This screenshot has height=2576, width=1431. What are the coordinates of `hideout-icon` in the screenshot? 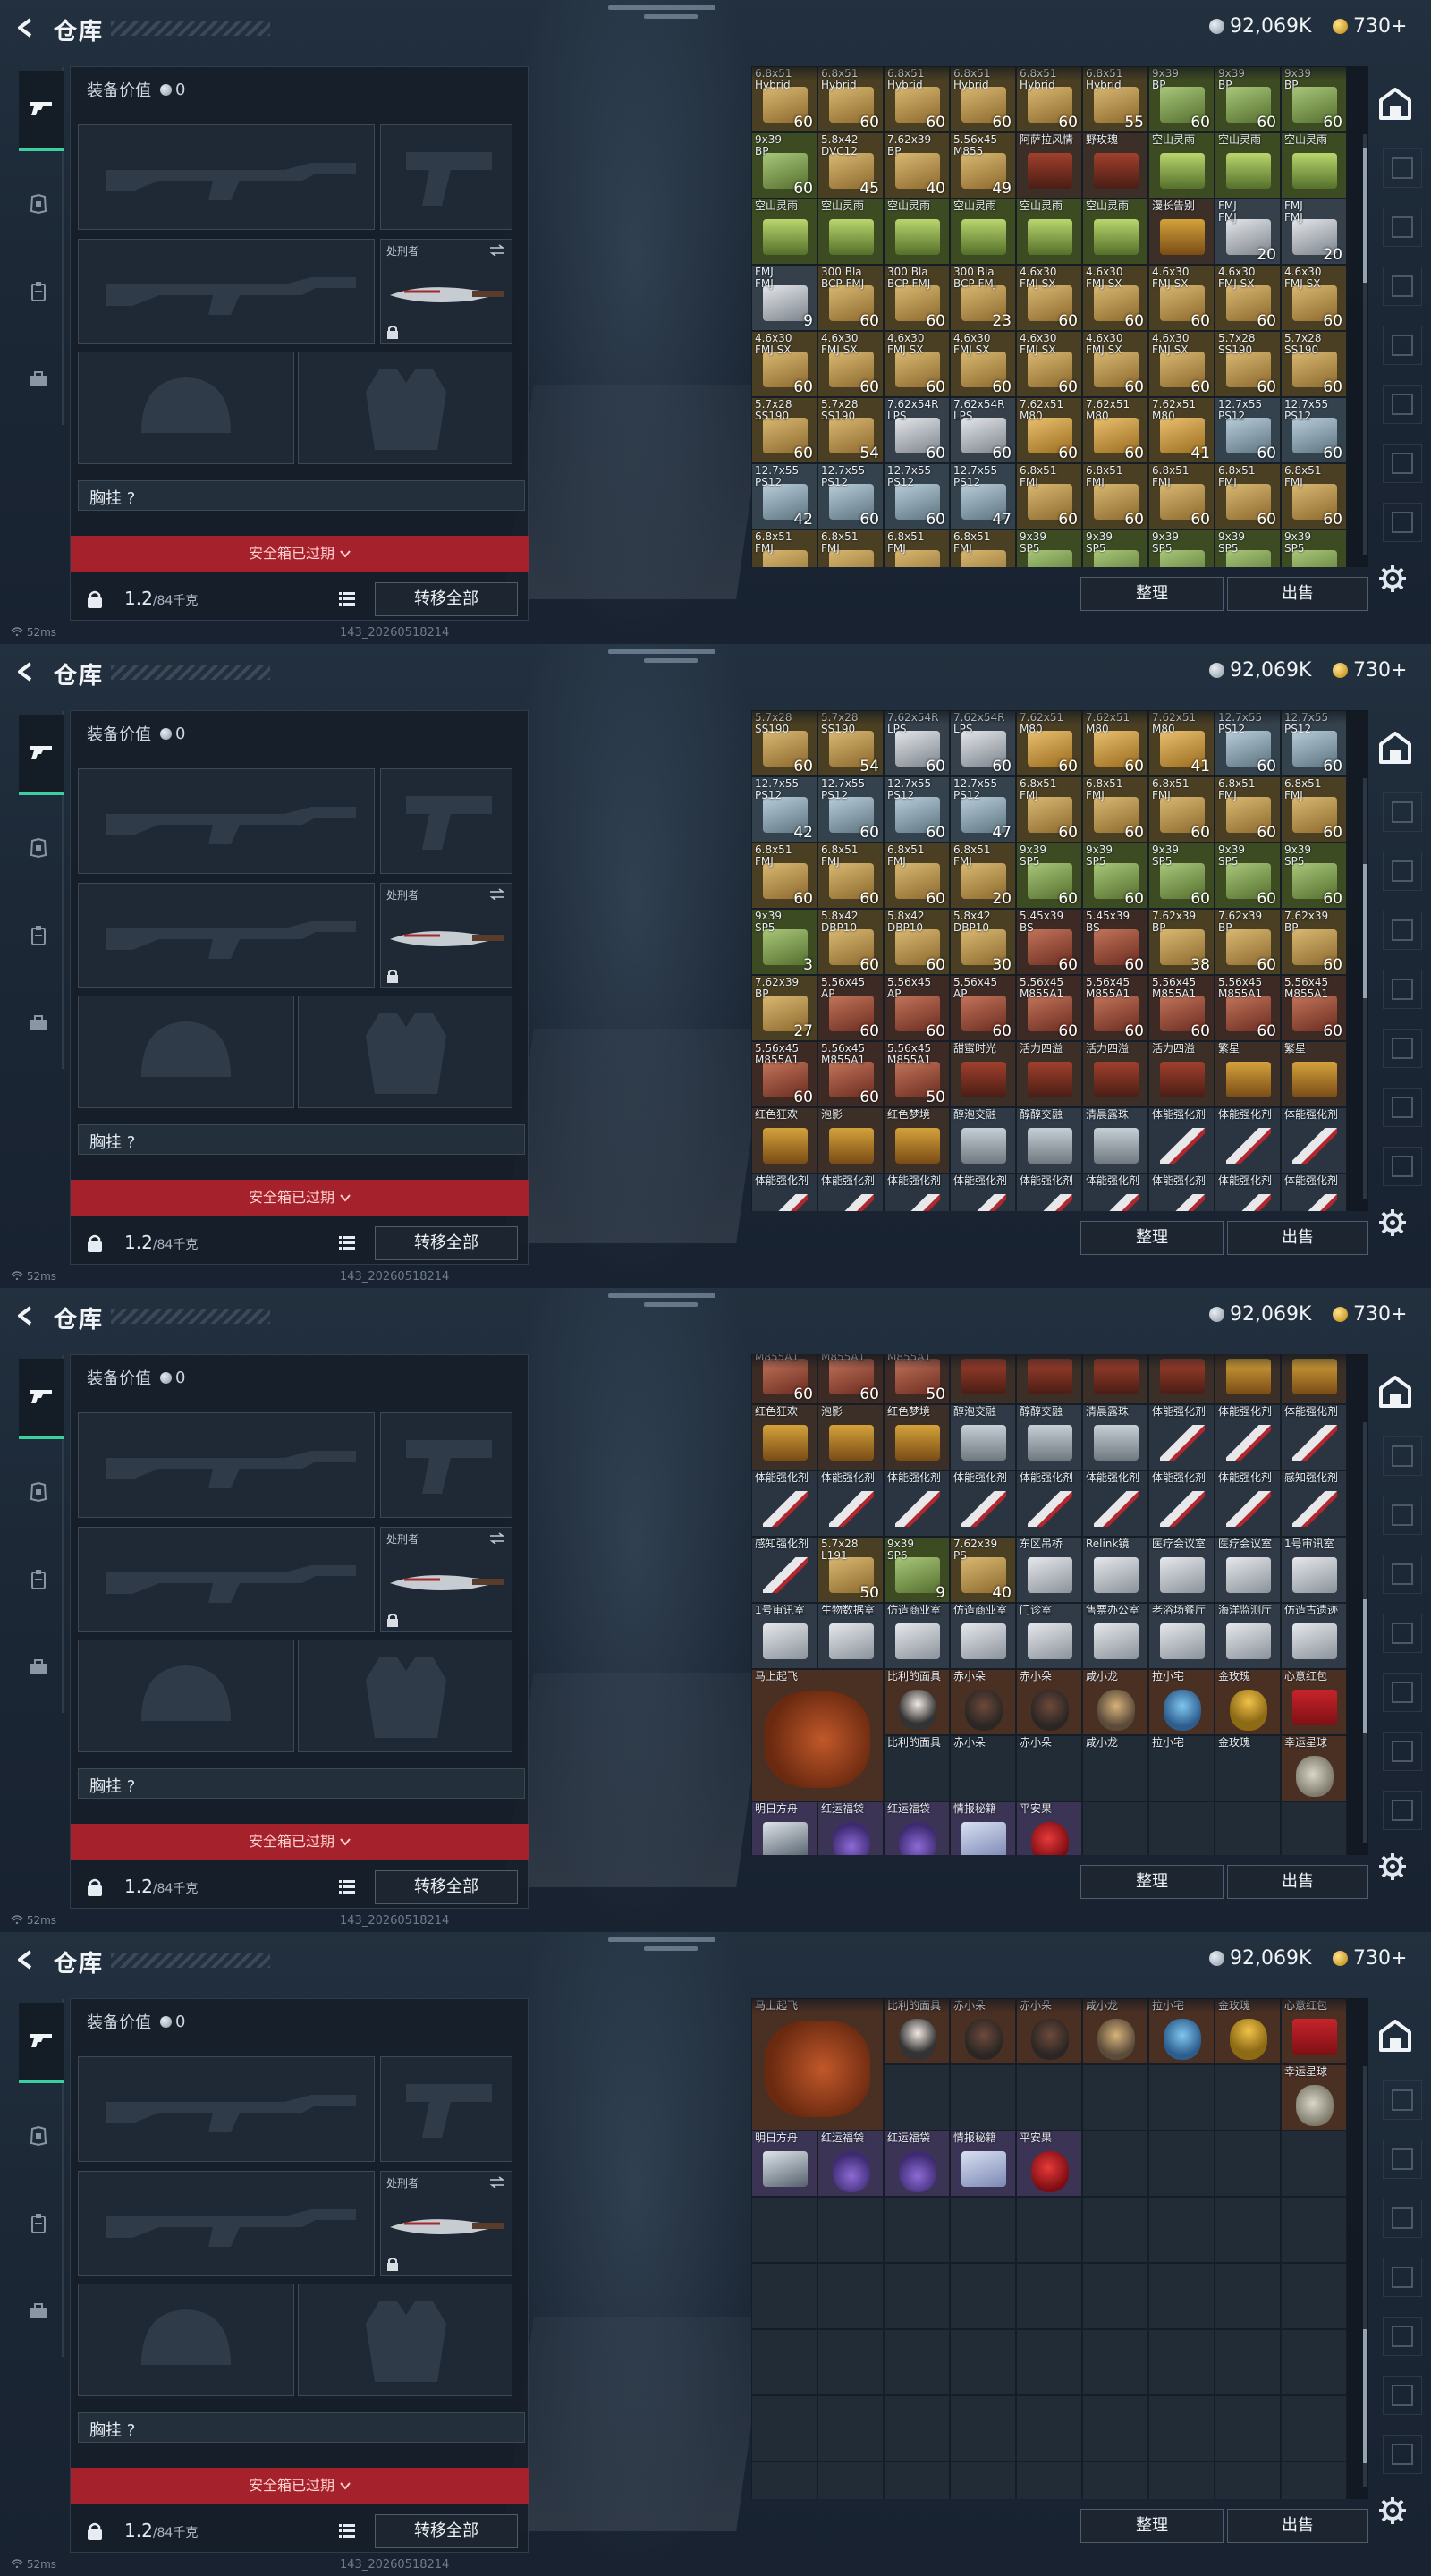 It's located at (1395, 749).